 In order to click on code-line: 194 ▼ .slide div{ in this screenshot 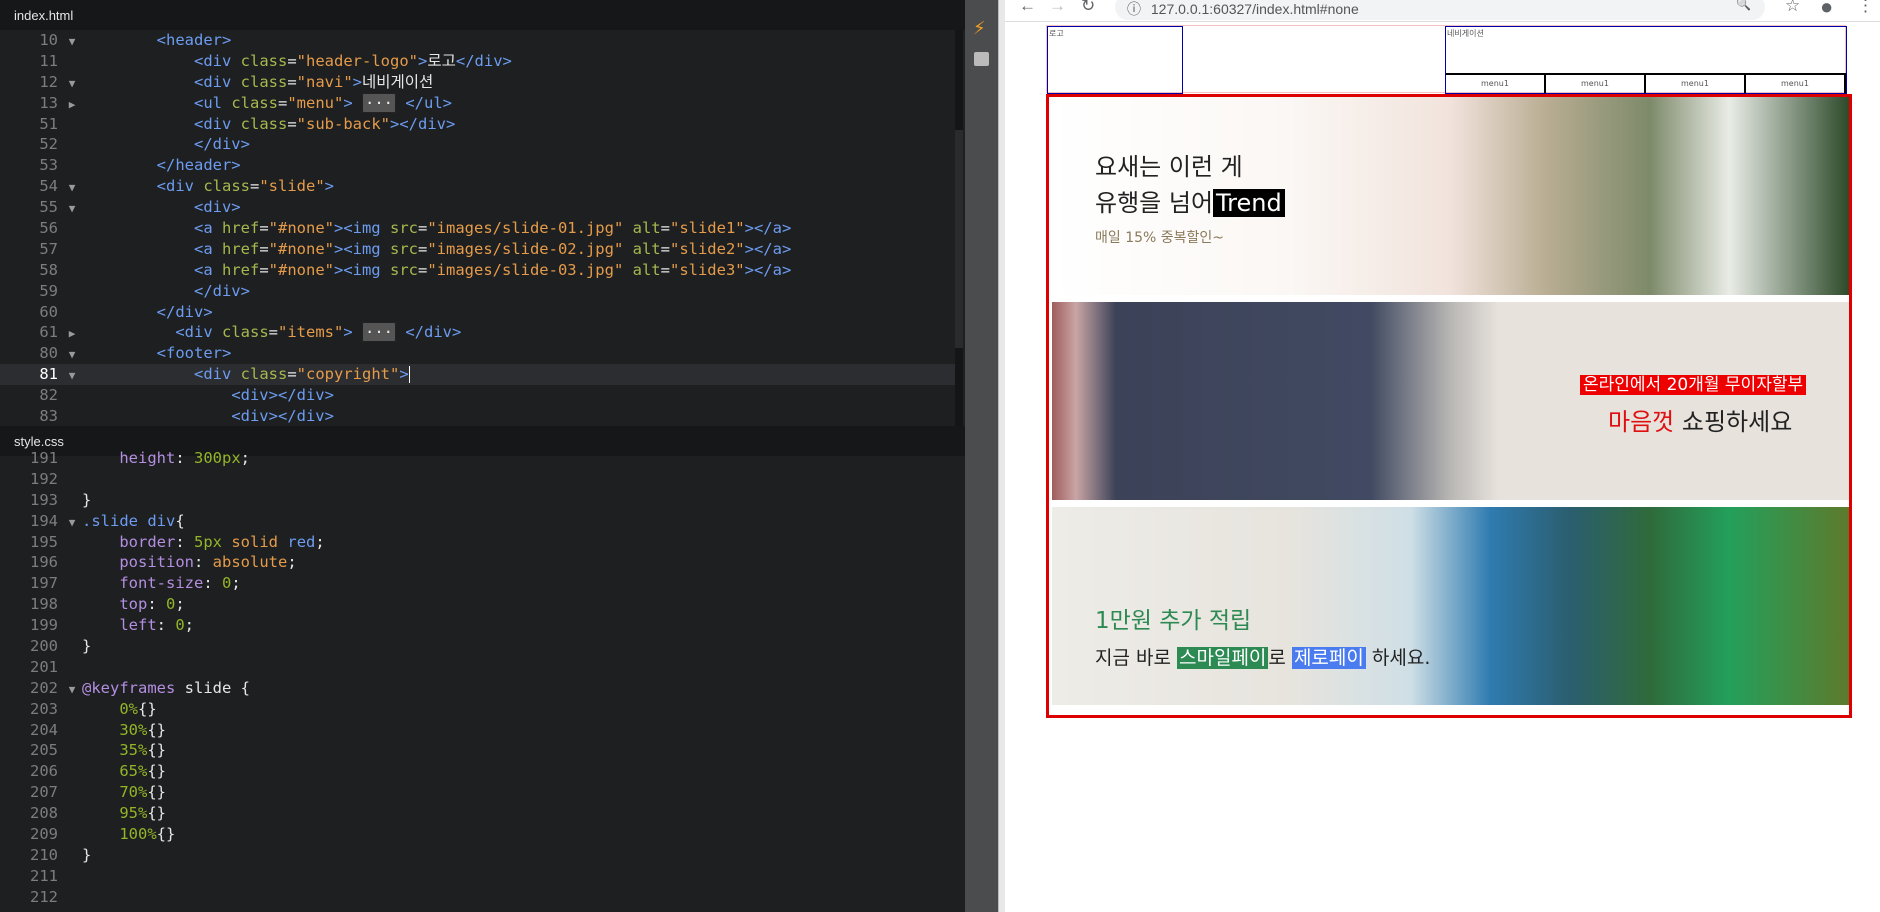, I will do `click(477, 521)`.